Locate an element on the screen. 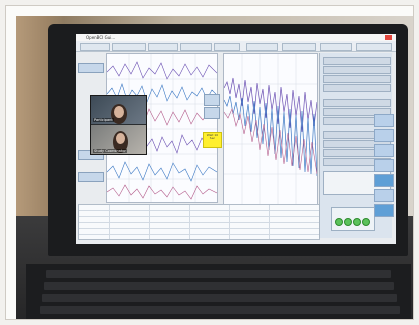  coordinator-face is located at coordinates (120, 138).